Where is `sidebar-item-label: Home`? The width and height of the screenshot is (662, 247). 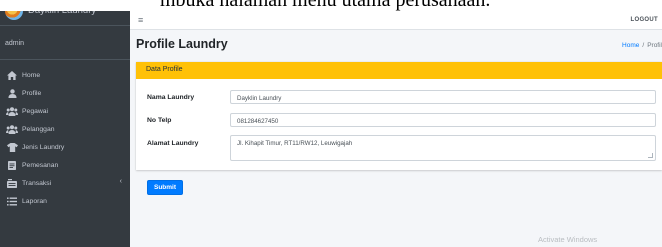 sidebar-item-label: Home is located at coordinates (31, 75).